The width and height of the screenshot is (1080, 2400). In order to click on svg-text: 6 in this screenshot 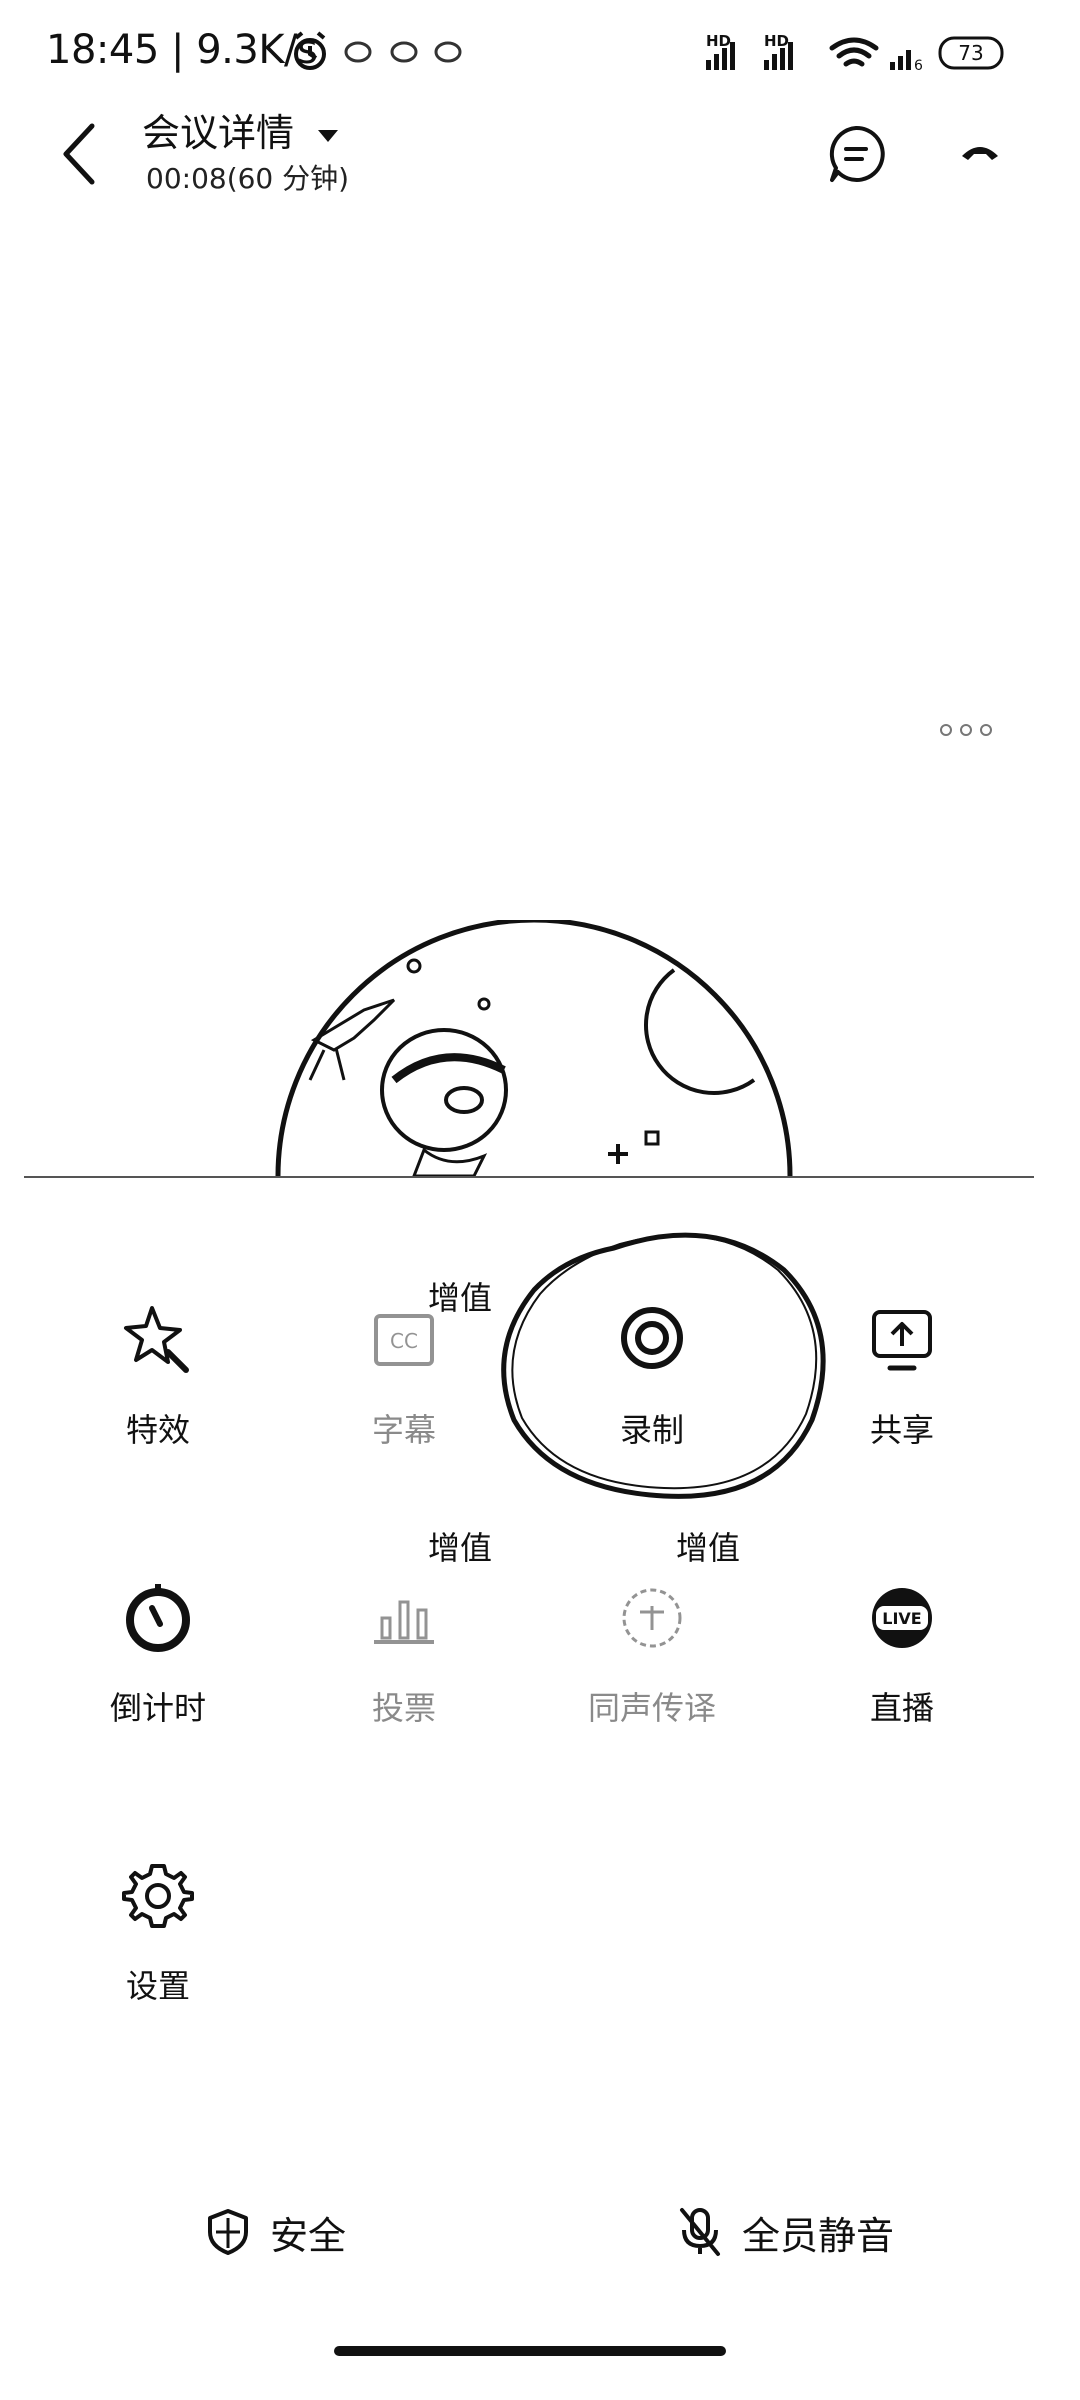, I will do `click(918, 66)`.